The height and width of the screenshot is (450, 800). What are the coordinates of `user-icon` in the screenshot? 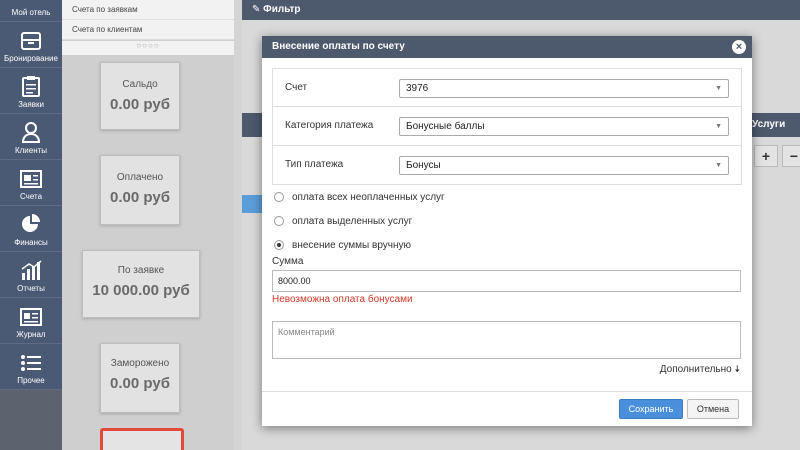 It's located at (31, 132).